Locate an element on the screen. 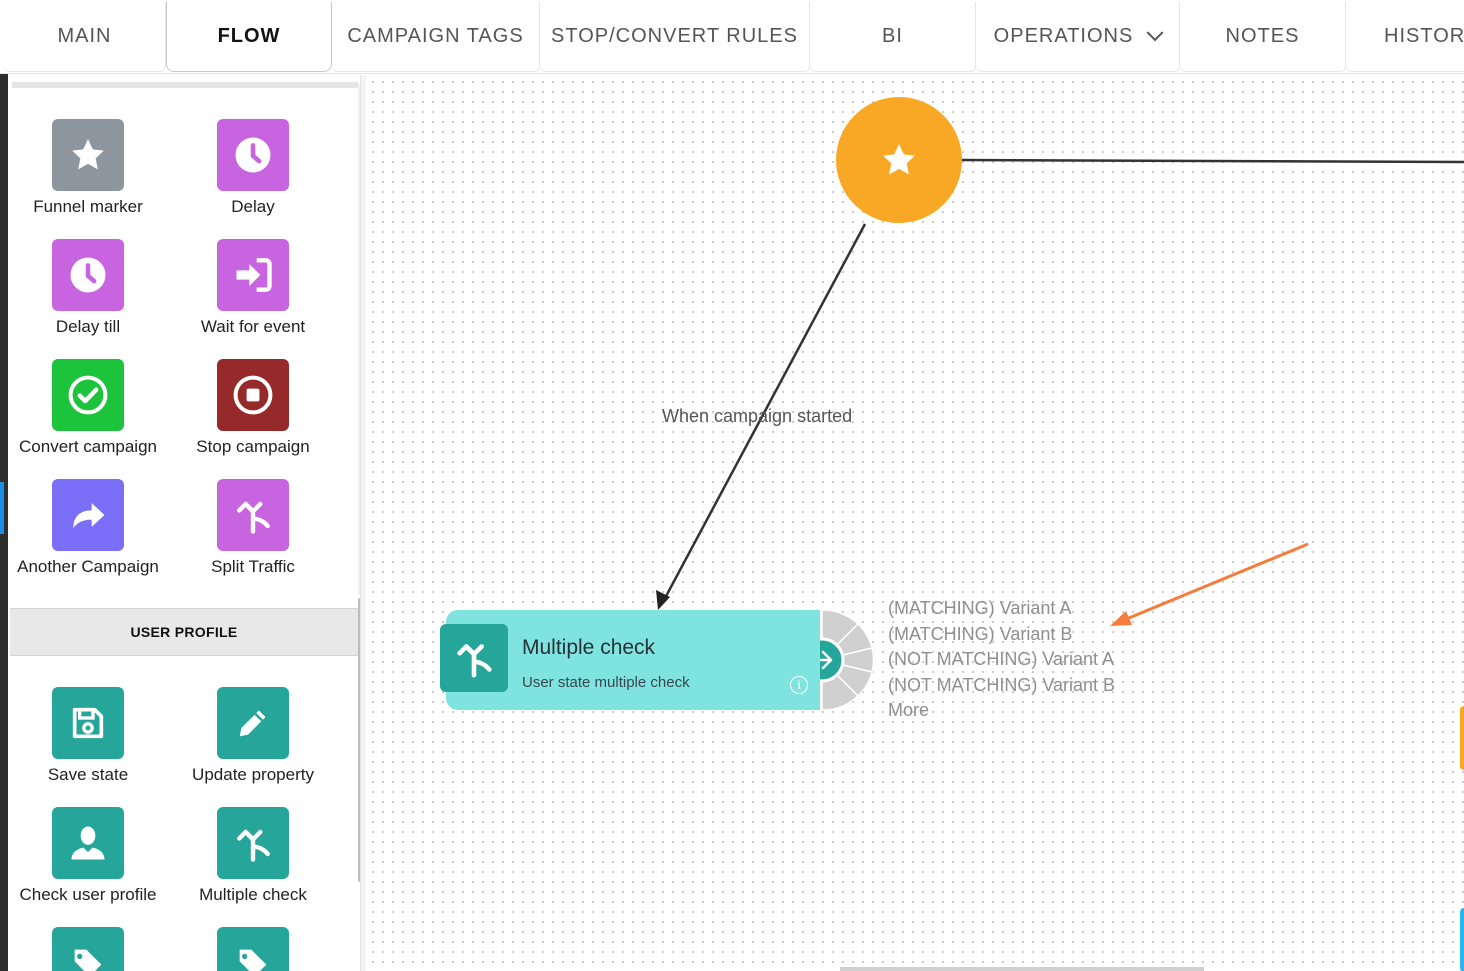 This screenshot has width=1464, height=971. tool-save-state: Save state is located at coordinates (88, 736).